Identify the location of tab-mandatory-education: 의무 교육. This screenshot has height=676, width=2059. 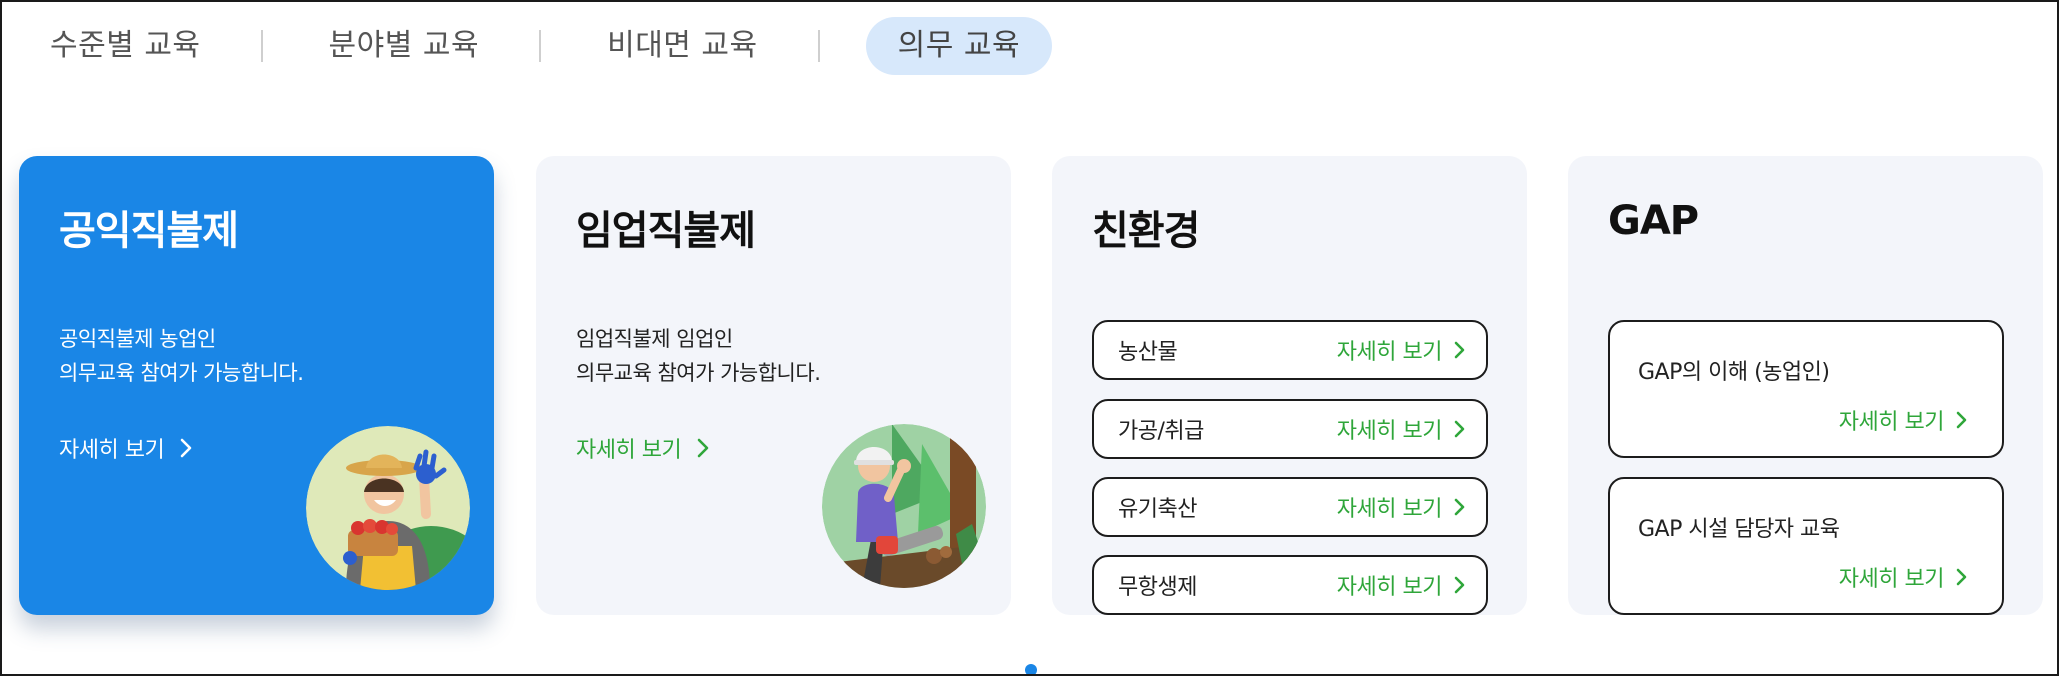
(959, 46).